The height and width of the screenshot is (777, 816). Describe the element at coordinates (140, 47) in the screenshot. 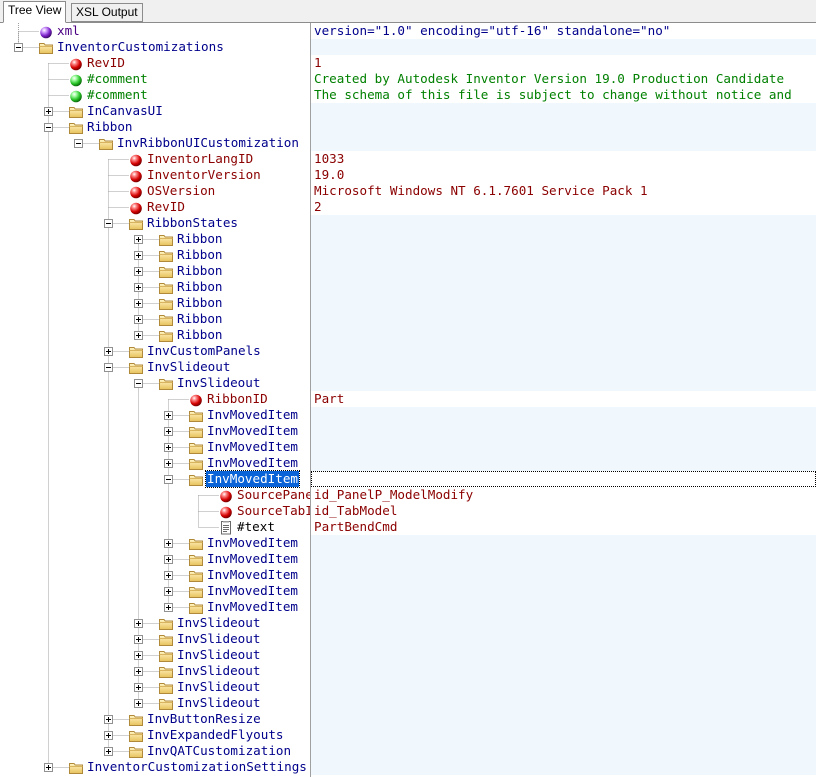

I see `tree-node-label: InventorCustomizations` at that location.